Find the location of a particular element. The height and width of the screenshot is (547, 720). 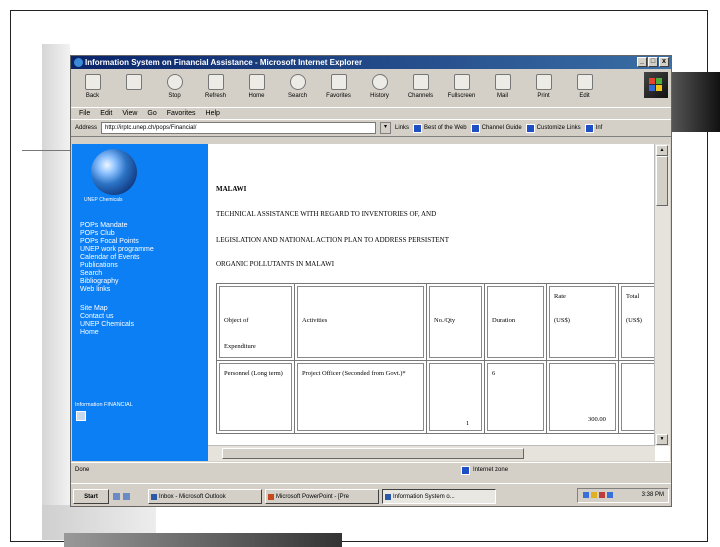

decorative-bar-left is located at coordinates (56, 292).